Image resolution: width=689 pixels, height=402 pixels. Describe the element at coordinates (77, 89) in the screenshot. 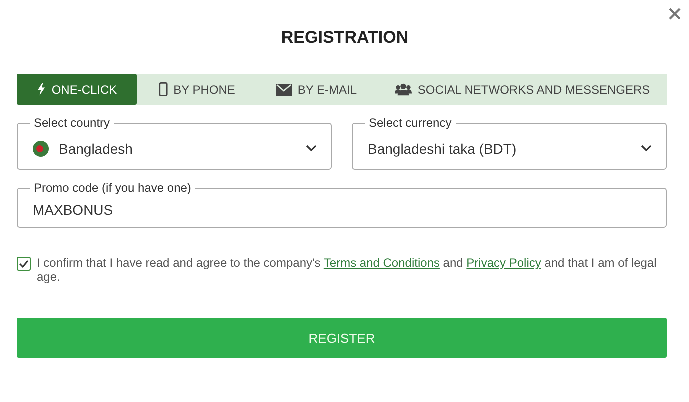

I see `tab: ONE-CLICK` at that location.